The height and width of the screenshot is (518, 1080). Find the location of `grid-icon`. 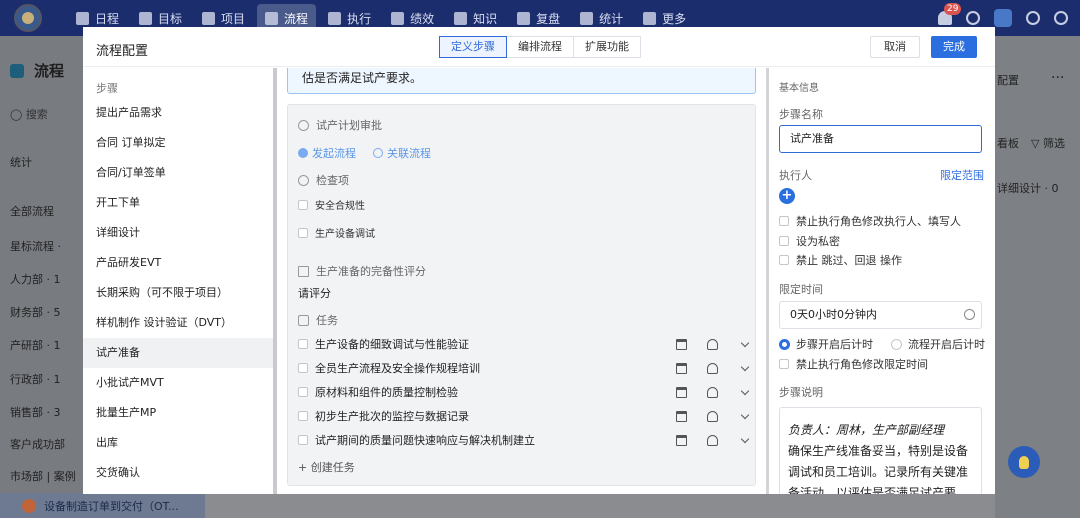

grid-icon is located at coordinates (650, 18).